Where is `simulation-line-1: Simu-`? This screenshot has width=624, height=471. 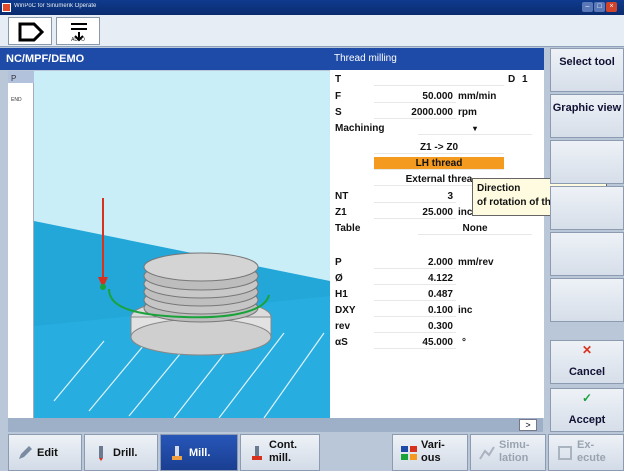 simulation-line-1: Simu- is located at coordinates (514, 445).